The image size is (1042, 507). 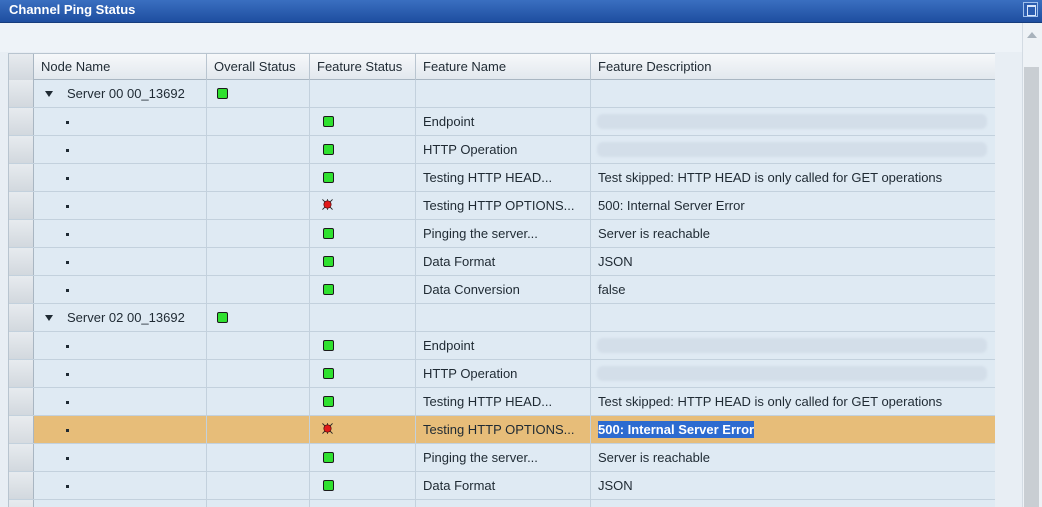 What do you see at coordinates (363, 67) in the screenshot?
I see `column-header-feature-status: Feature Status` at bounding box center [363, 67].